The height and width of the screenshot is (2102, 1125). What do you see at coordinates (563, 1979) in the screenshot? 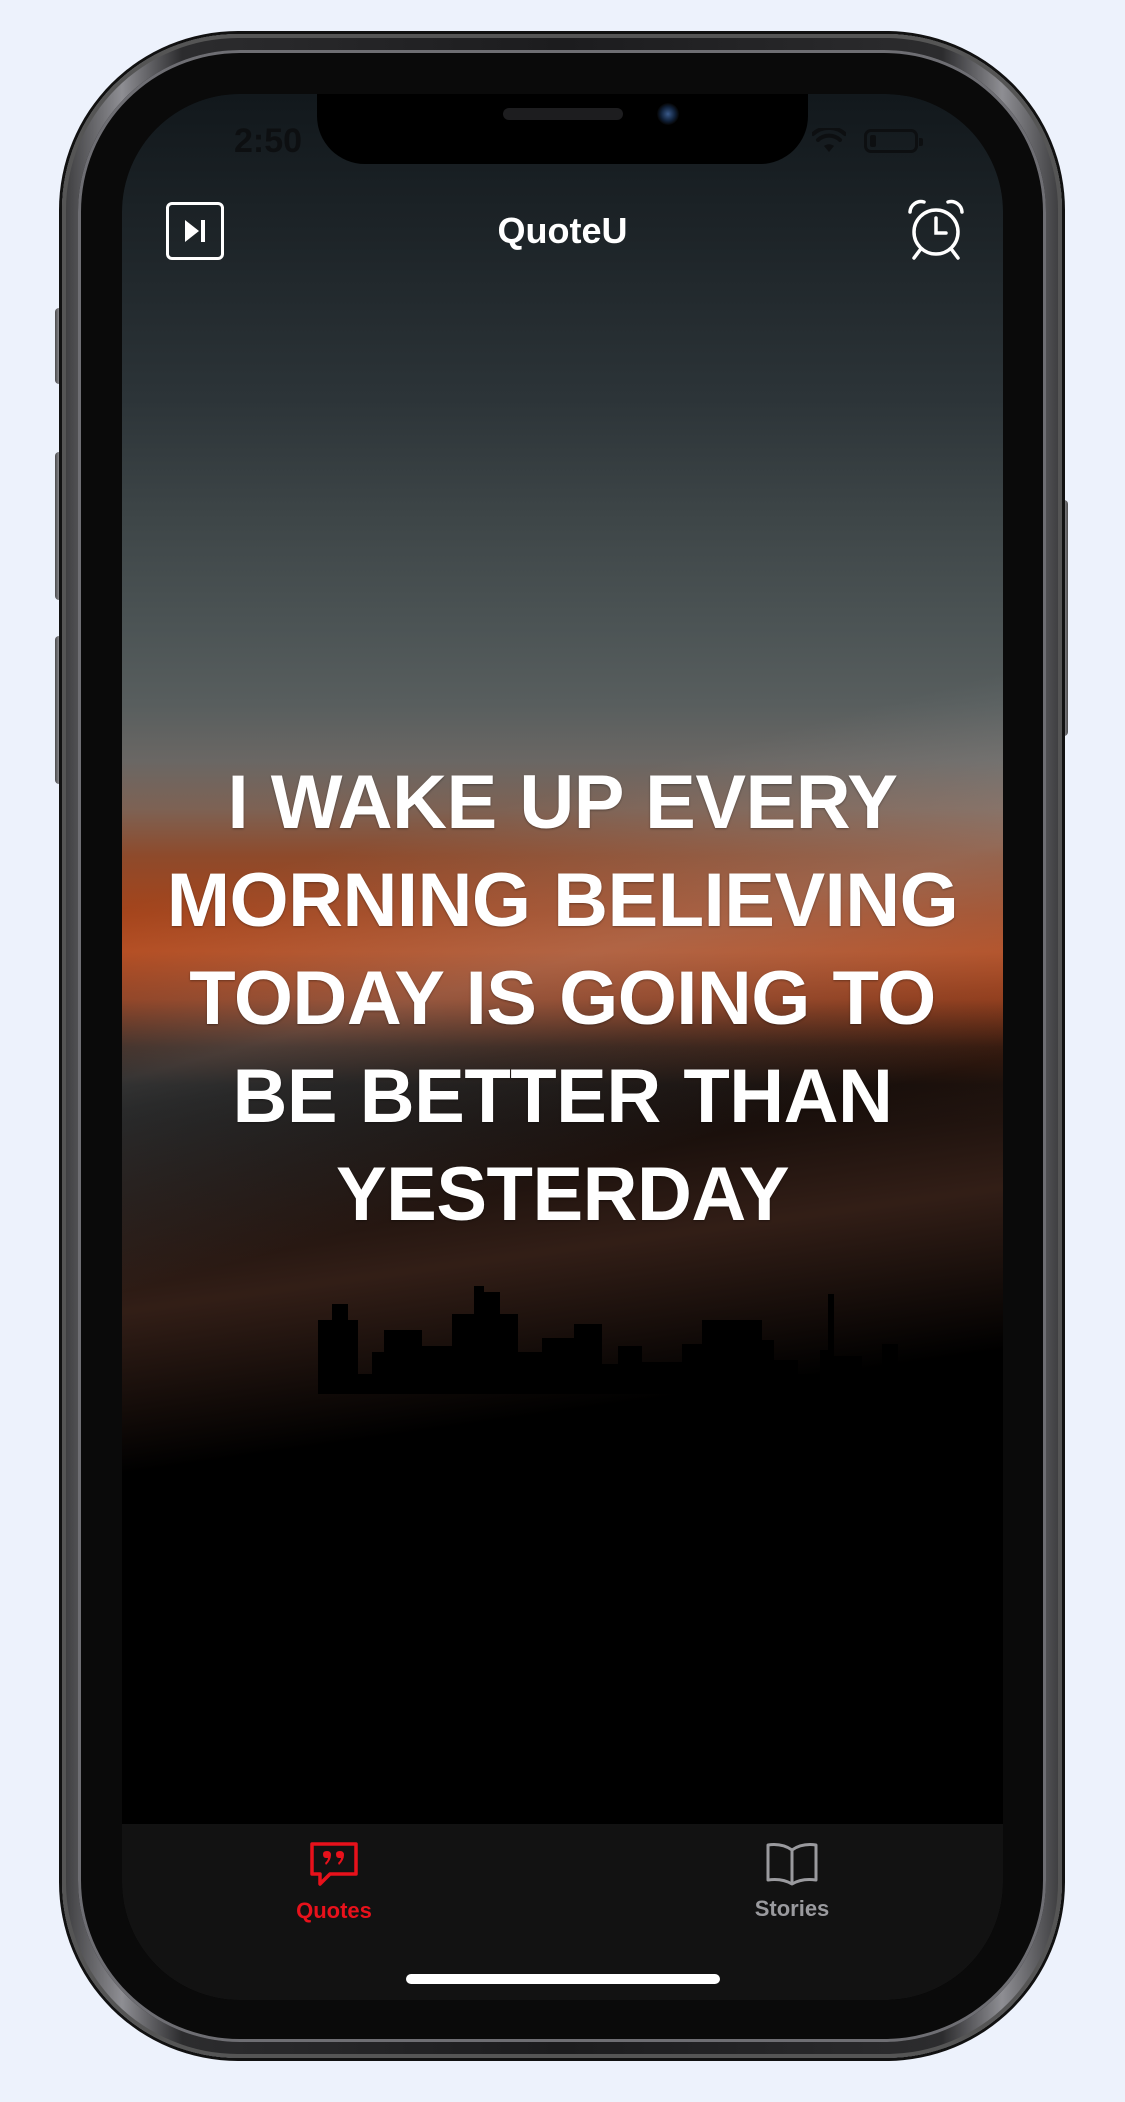
I see `home-indicator` at bounding box center [563, 1979].